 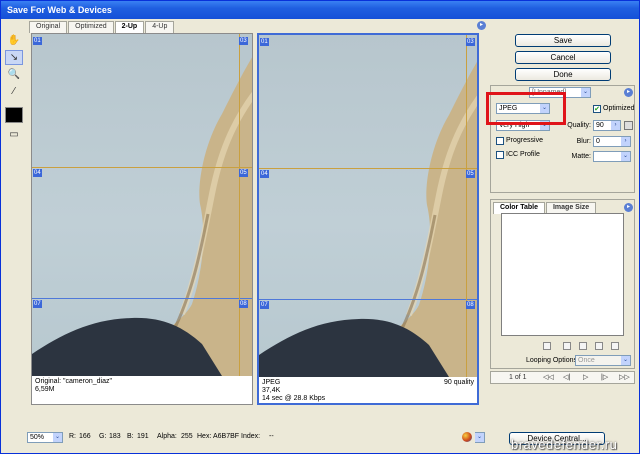 I want to click on shift-web-palette-icon, so click(x=567, y=346).